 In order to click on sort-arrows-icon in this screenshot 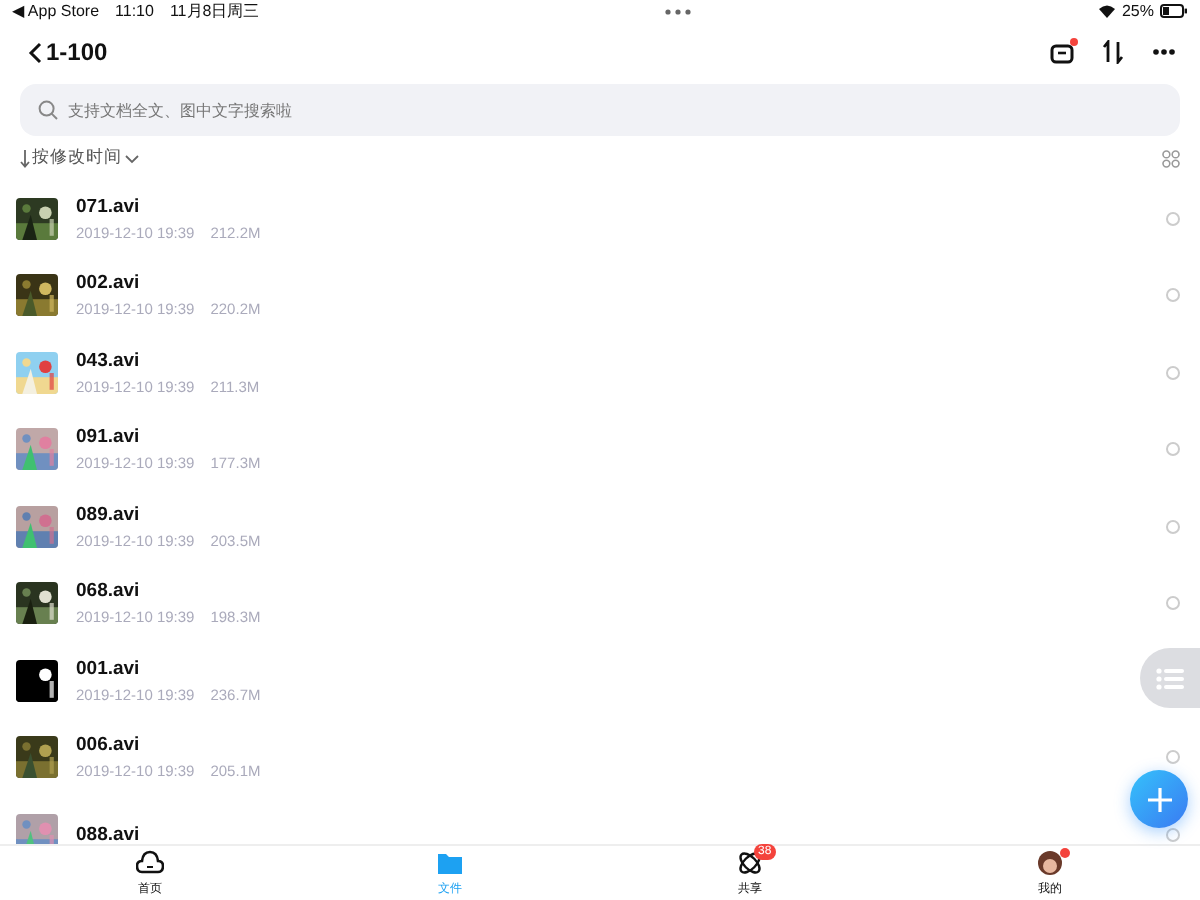, I will do `click(1113, 52)`.